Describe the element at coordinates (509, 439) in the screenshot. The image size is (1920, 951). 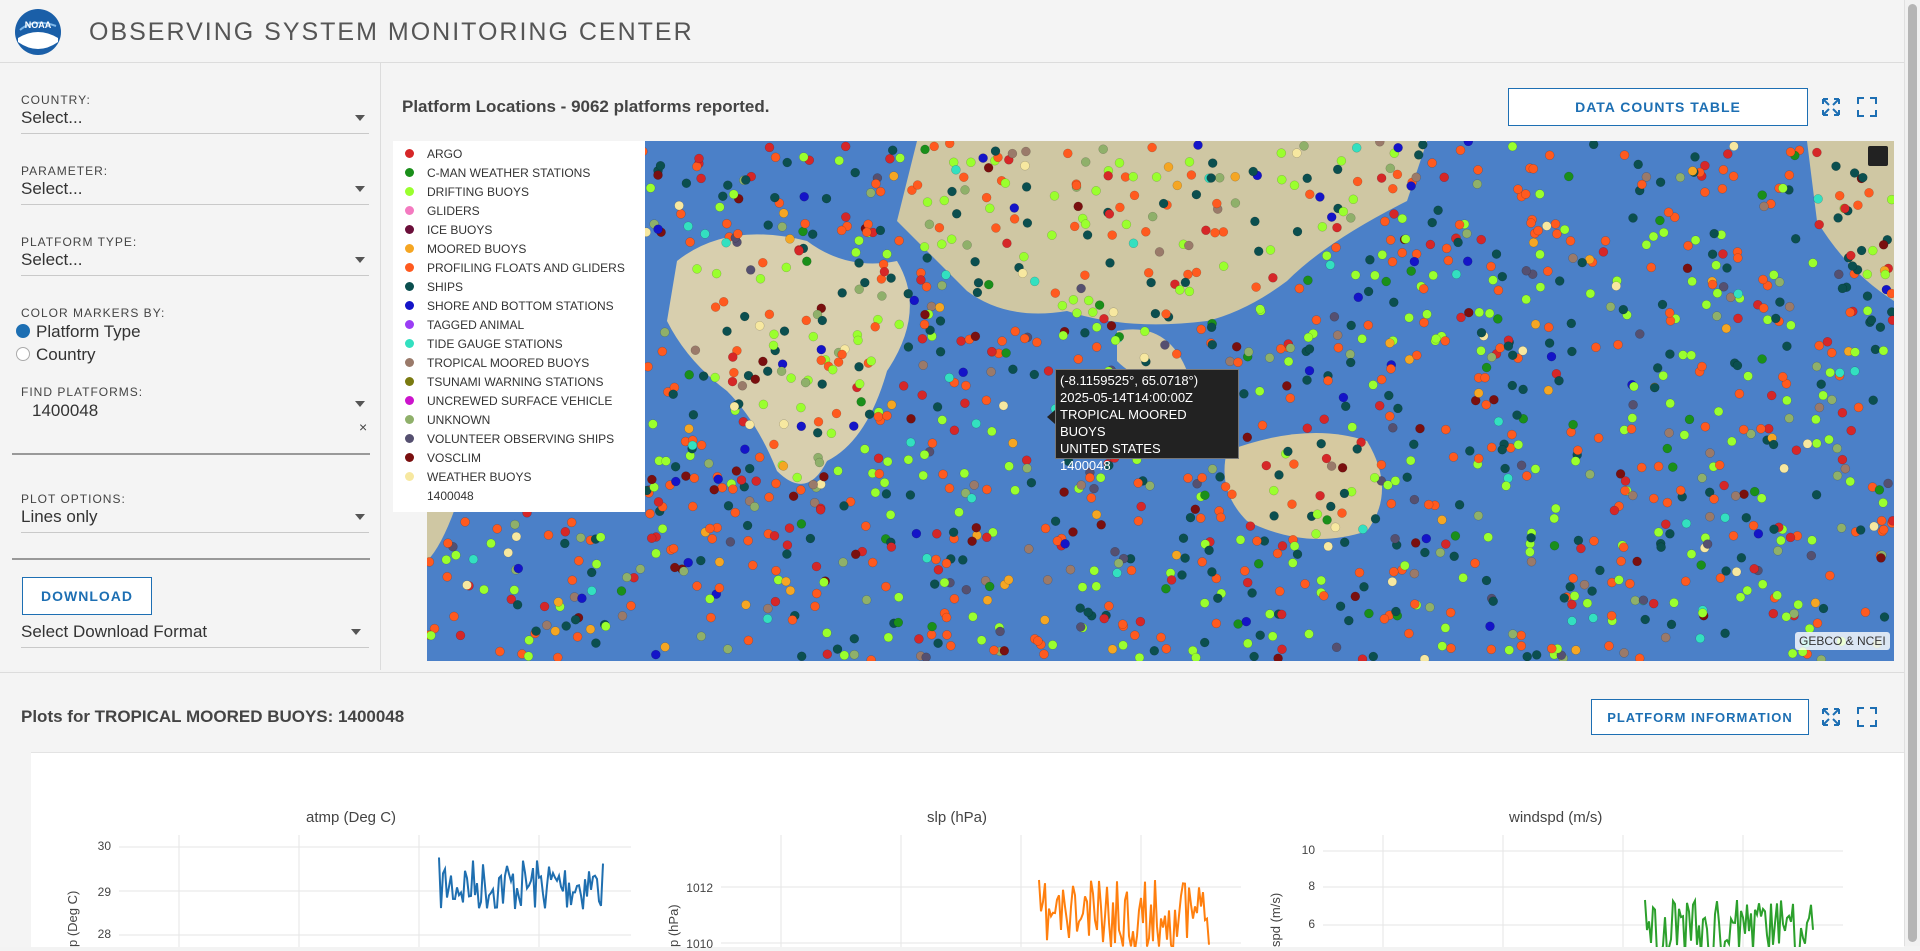
I see `legend-item: VOLUNTEER OBSERVING SHIPS` at that location.